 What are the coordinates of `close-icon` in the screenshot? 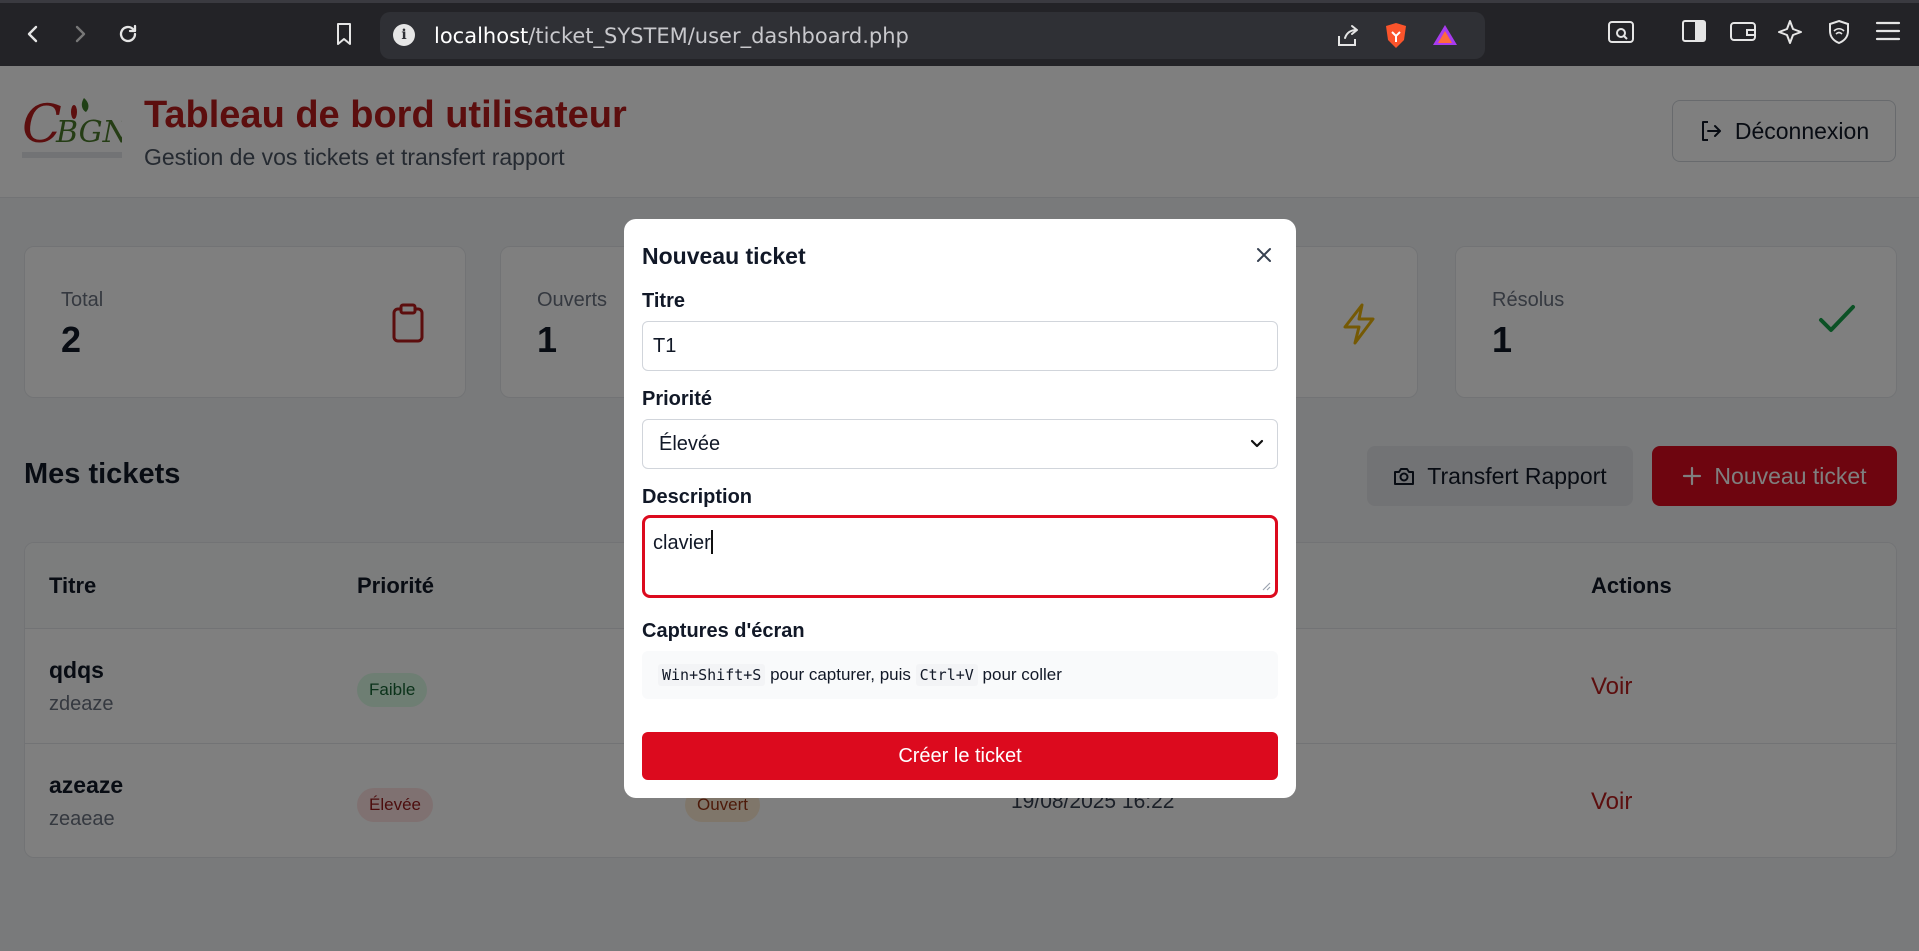 It's located at (1264, 255).